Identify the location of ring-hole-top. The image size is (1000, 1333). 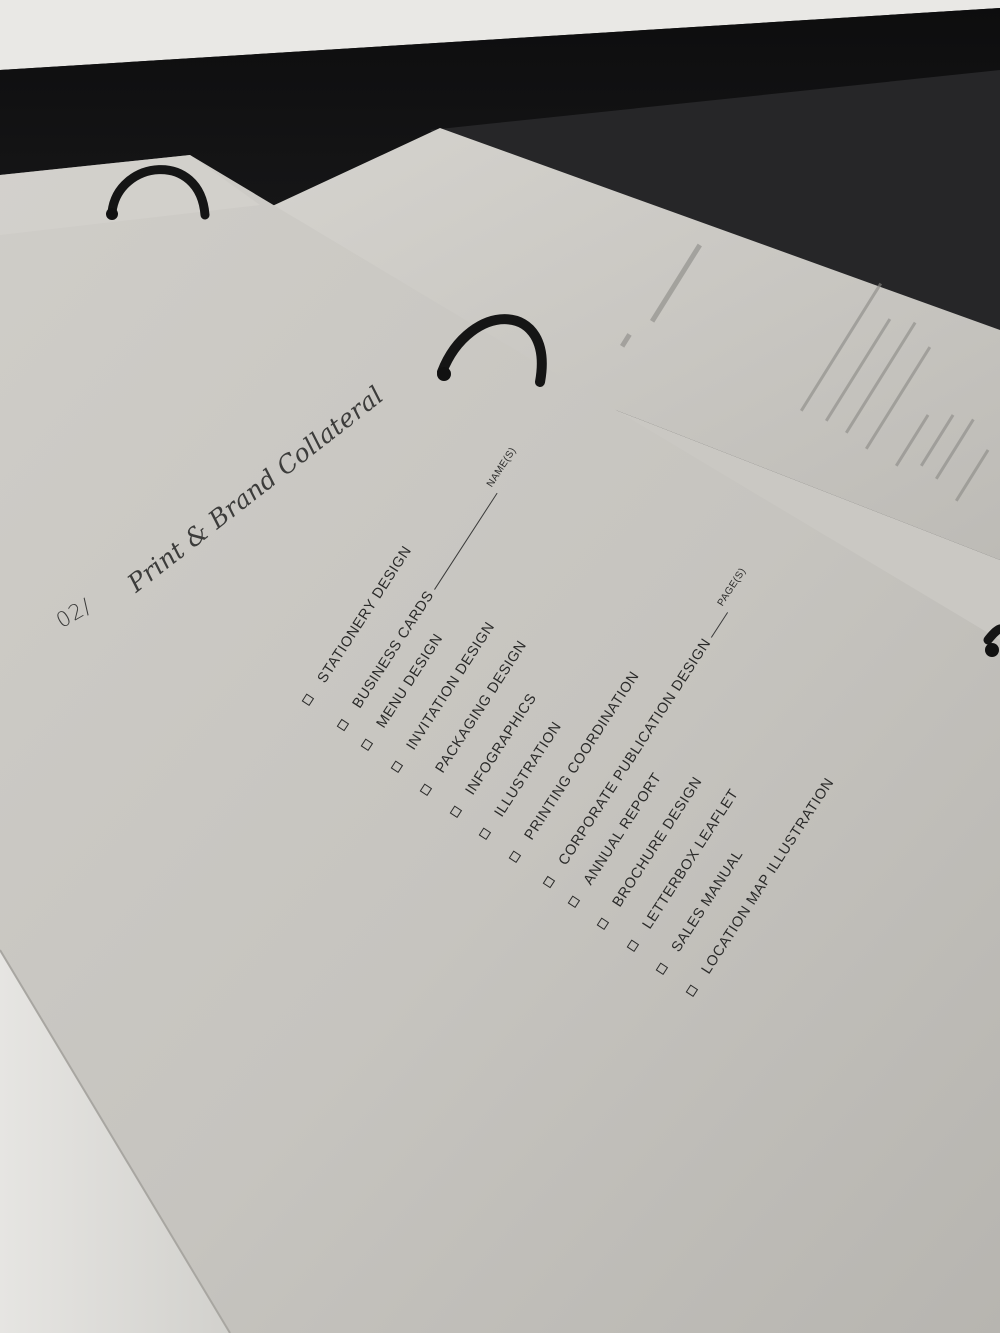
(112, 214).